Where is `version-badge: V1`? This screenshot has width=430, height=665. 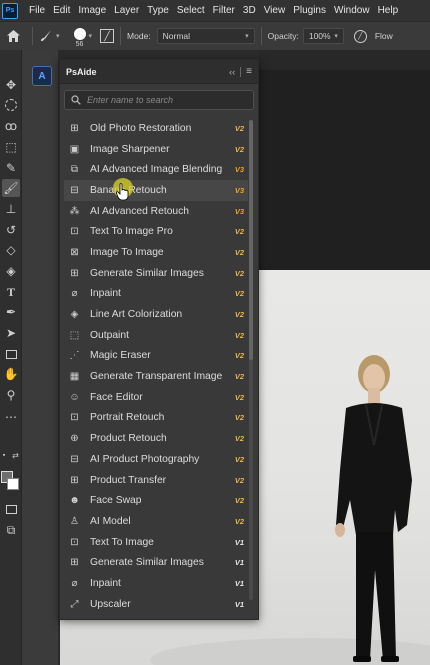
version-badge: V1 is located at coordinates (239, 563).